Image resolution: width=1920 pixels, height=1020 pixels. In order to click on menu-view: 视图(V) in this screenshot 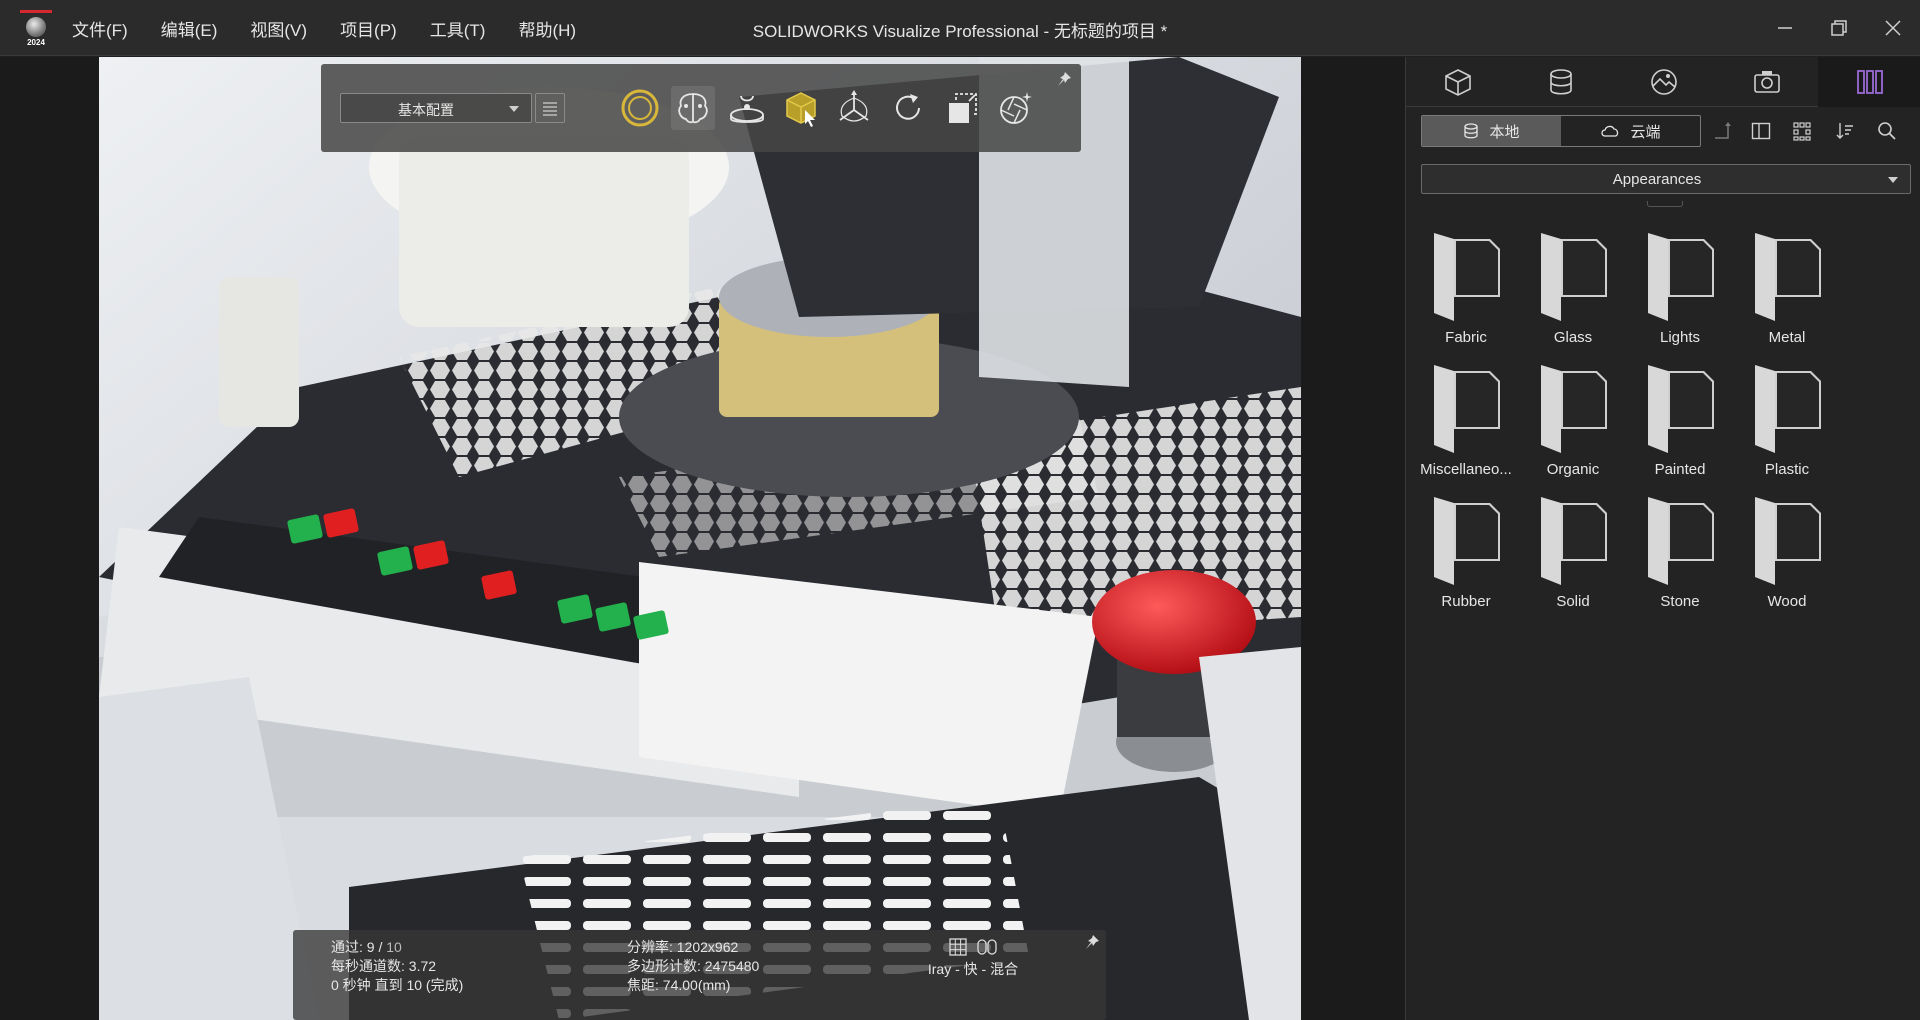, I will do `click(278, 28)`.